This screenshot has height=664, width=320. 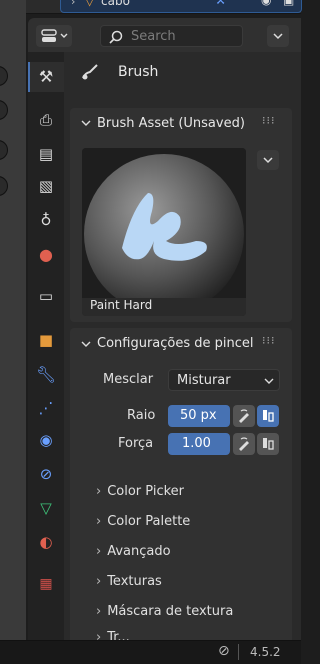 I want to click on header-dropdown-button, so click(x=278, y=36).